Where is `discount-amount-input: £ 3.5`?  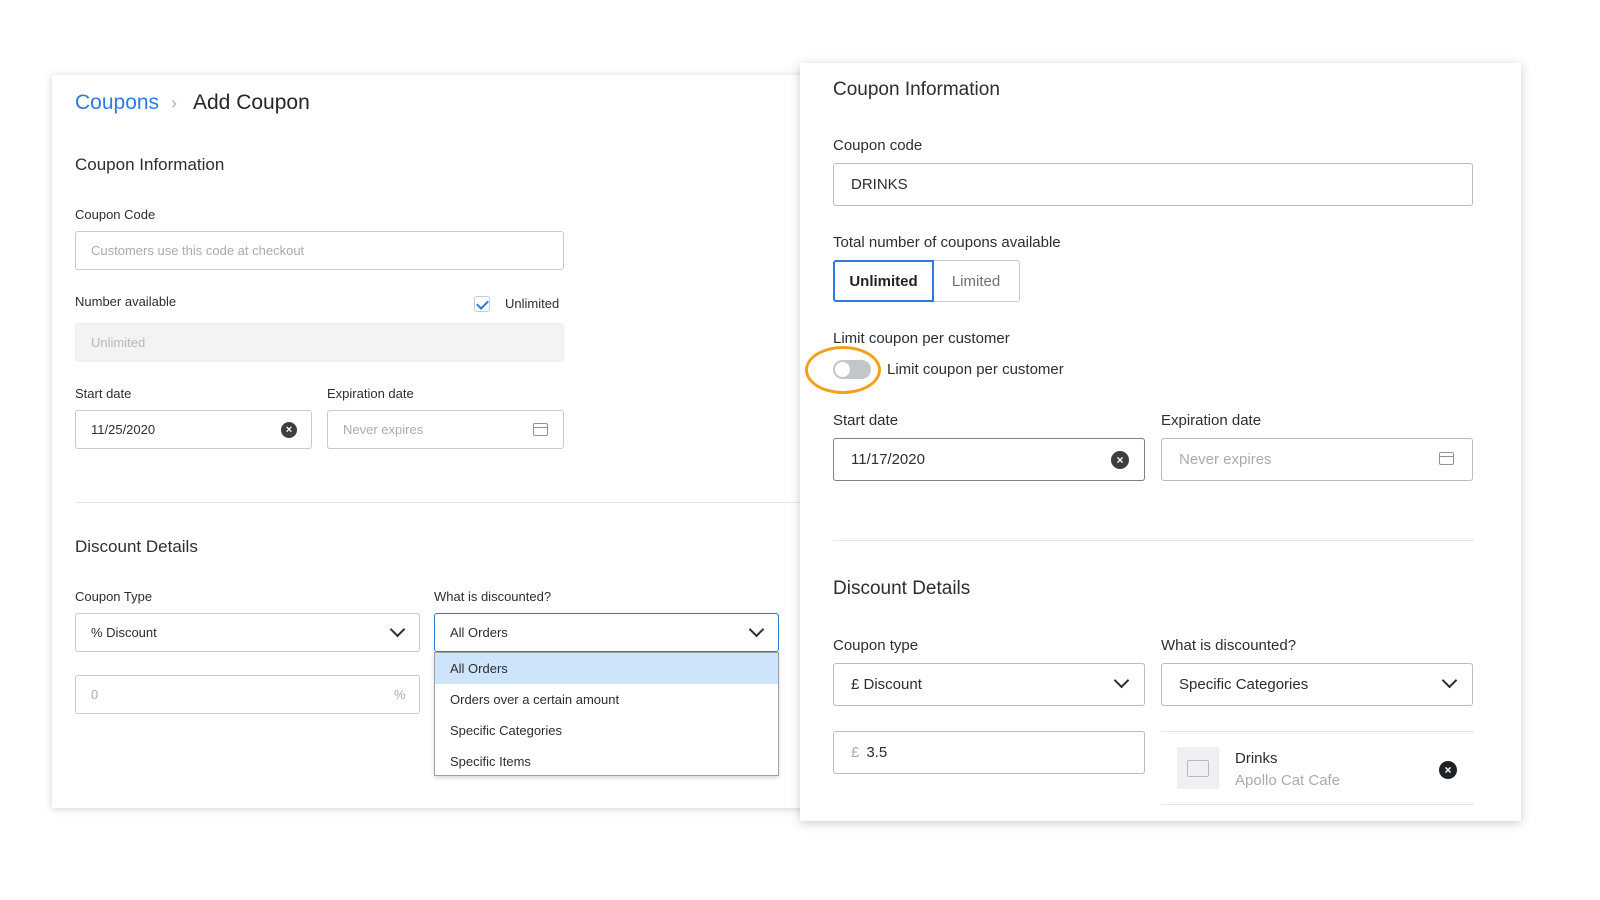
discount-amount-input: £ 3.5 is located at coordinates (989, 752).